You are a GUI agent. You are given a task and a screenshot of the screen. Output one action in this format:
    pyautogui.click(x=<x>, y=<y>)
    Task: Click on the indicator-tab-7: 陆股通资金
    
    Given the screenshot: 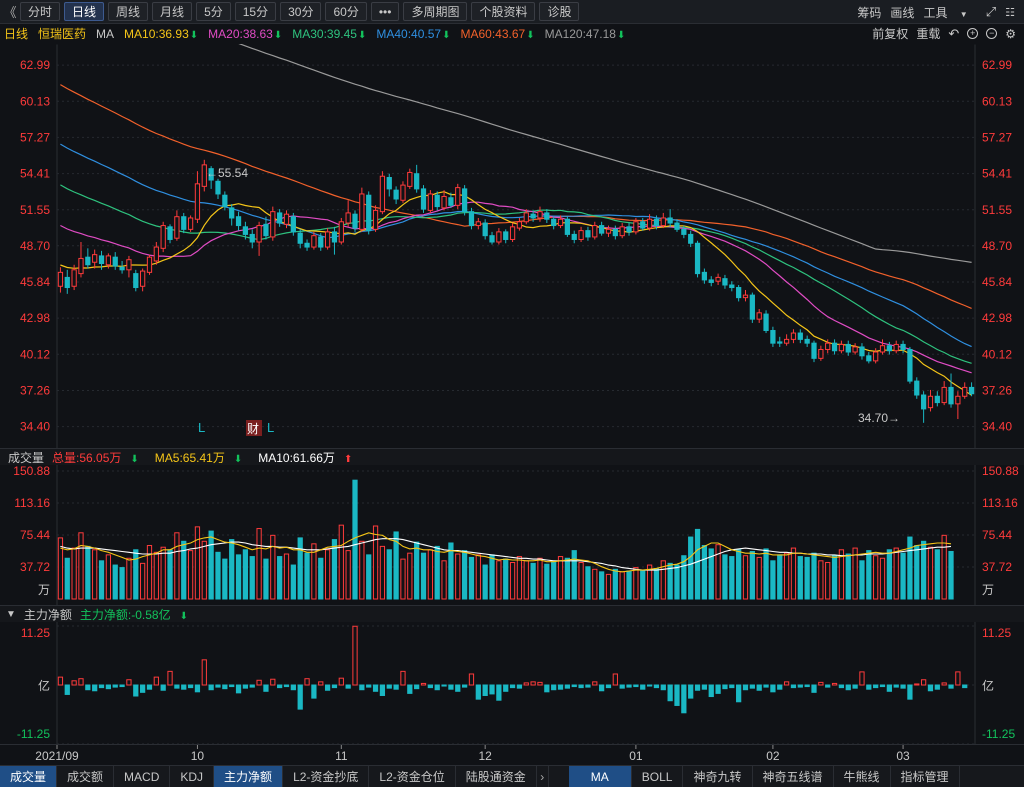 What is the action you would take?
    pyautogui.click(x=496, y=776)
    